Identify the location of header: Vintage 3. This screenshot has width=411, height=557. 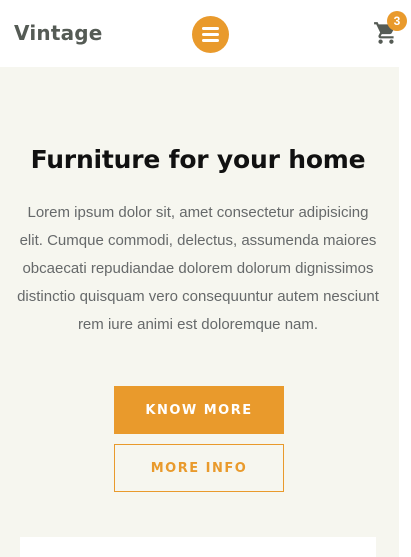
(205, 33).